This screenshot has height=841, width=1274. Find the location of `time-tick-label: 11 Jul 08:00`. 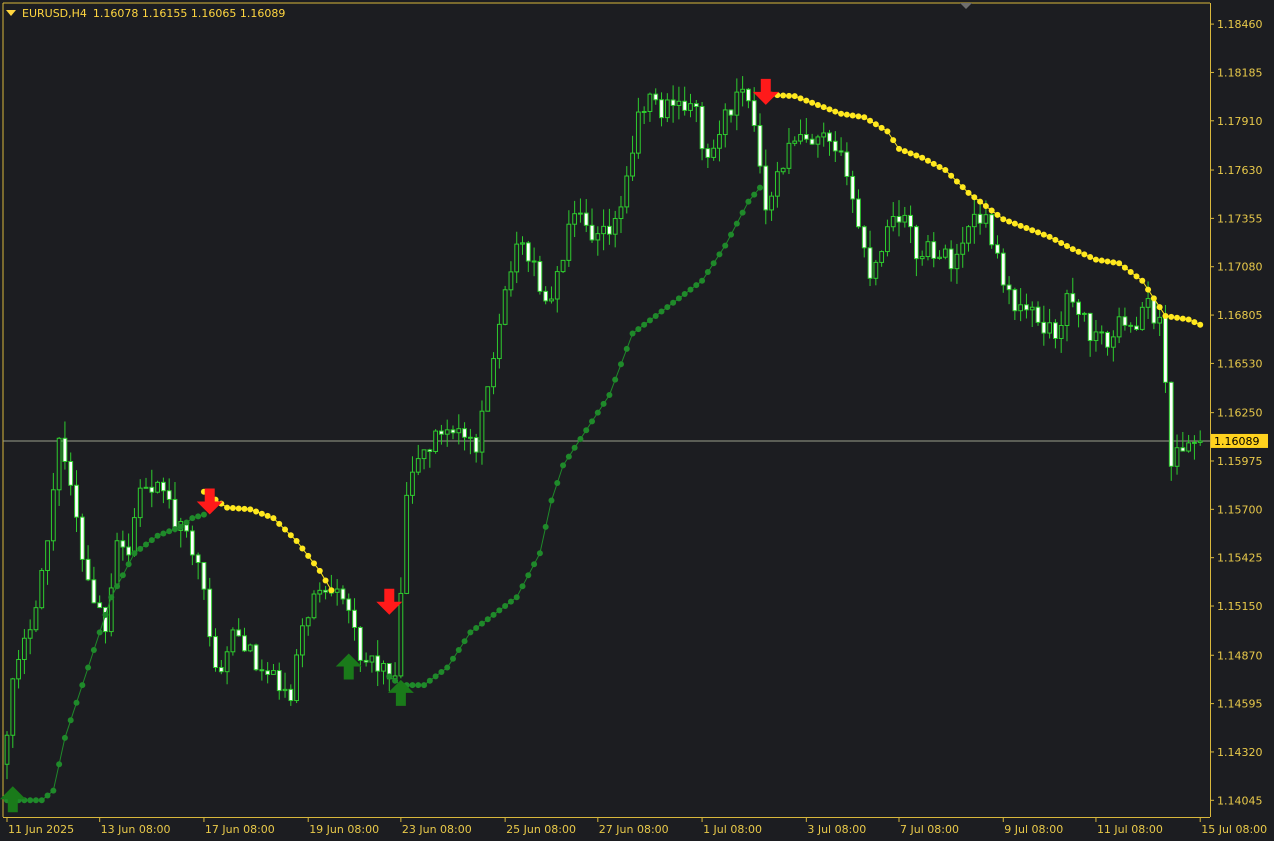

time-tick-label: 11 Jul 08:00 is located at coordinates (1130, 829).